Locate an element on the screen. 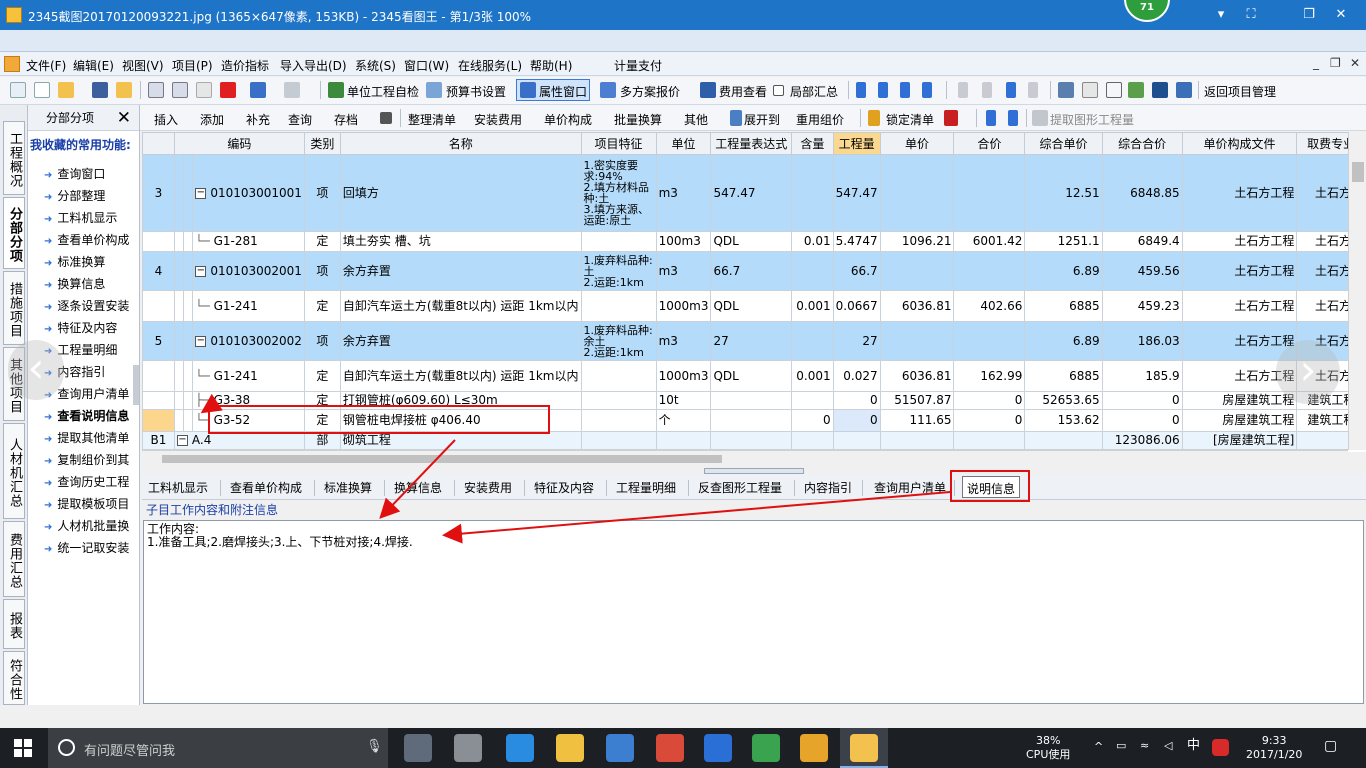 The height and width of the screenshot is (768, 1366). tab-labor-display: 工料机显示 is located at coordinates (178, 487).